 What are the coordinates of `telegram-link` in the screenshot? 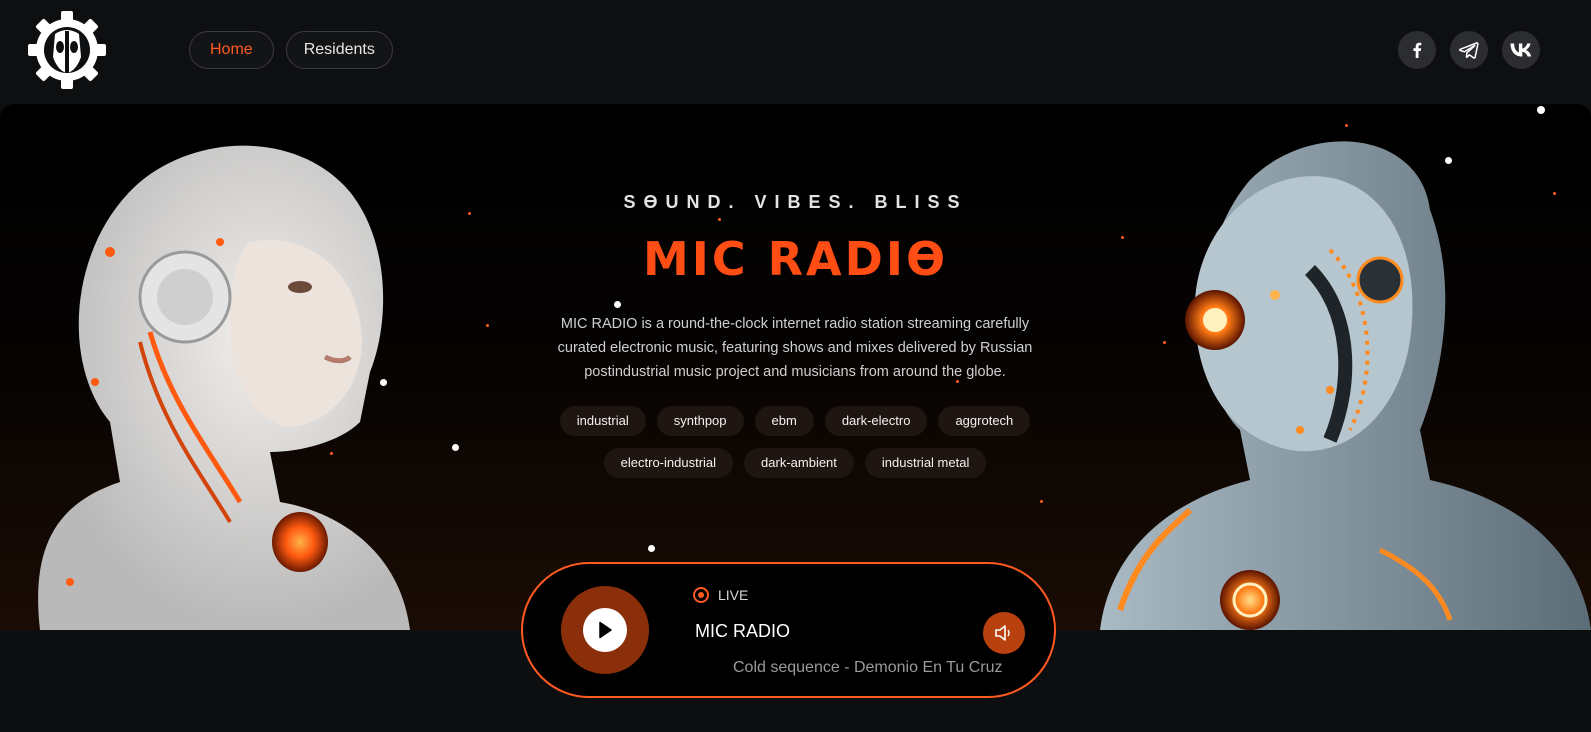 It's located at (1469, 50).